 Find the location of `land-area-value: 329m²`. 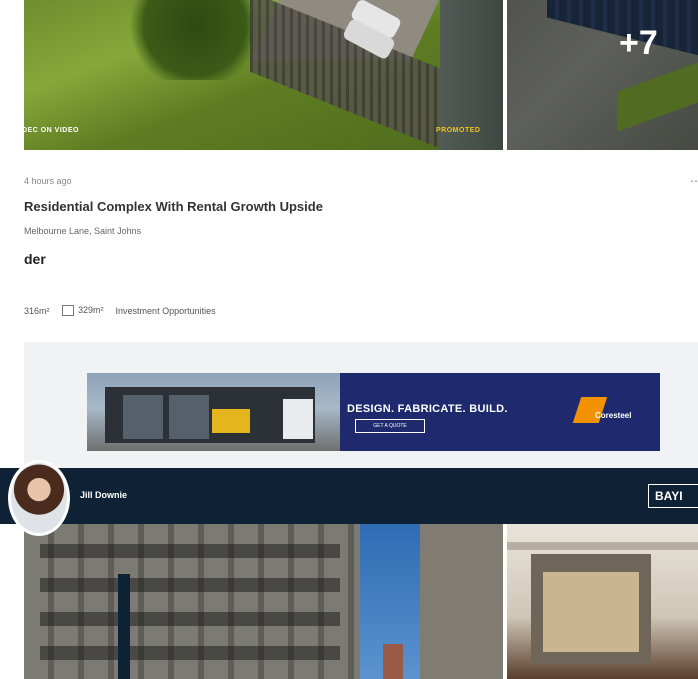

land-area-value: 329m² is located at coordinates (91, 310).